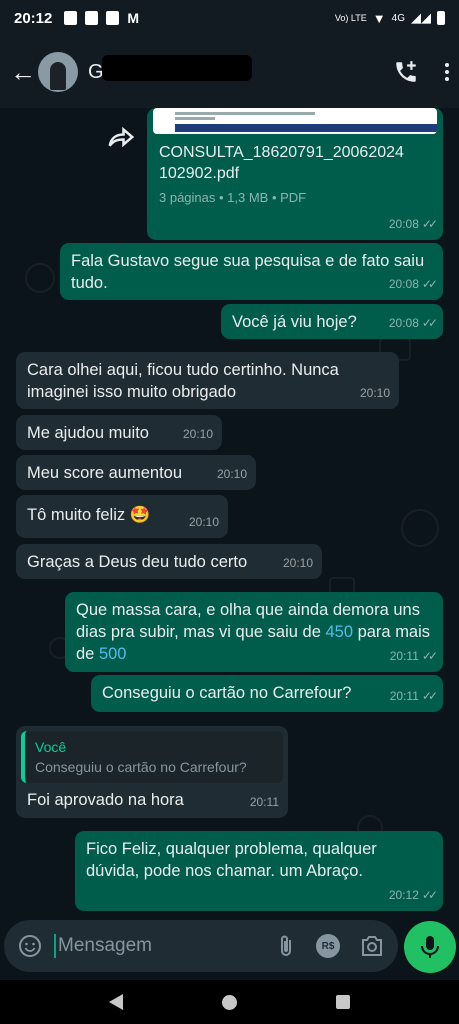  I want to click on signal-icon: ◢◢, so click(421, 17).